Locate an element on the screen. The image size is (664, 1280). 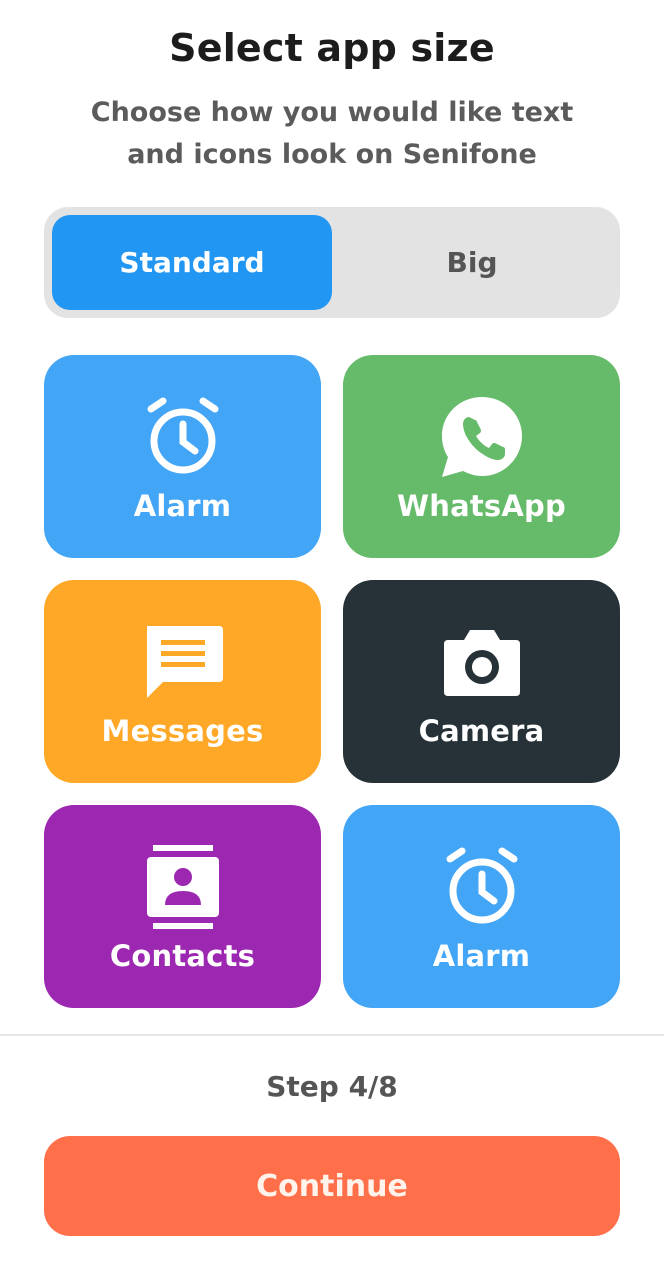
message-icon is located at coordinates (183, 662).